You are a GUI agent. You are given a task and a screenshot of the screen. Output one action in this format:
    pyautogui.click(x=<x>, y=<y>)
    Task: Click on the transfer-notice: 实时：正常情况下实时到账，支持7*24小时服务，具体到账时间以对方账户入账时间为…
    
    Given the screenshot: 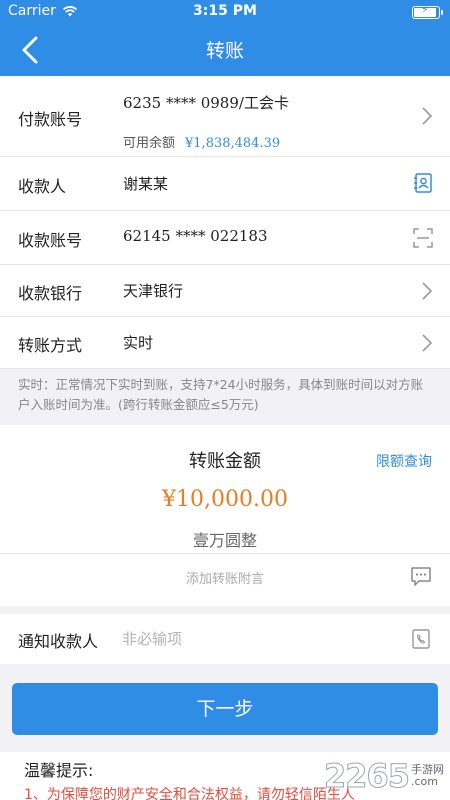 What is the action you would take?
    pyautogui.click(x=225, y=397)
    